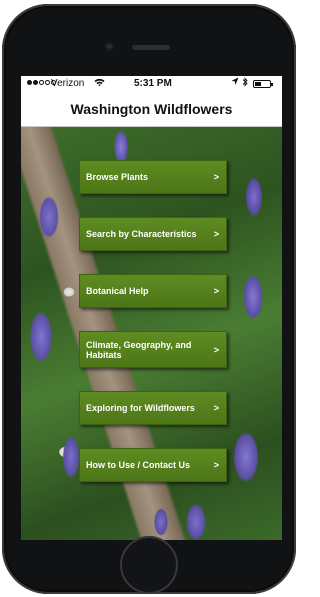 Image resolution: width=320 pixels, height=597 pixels. I want to click on battery-icon, so click(263, 84).